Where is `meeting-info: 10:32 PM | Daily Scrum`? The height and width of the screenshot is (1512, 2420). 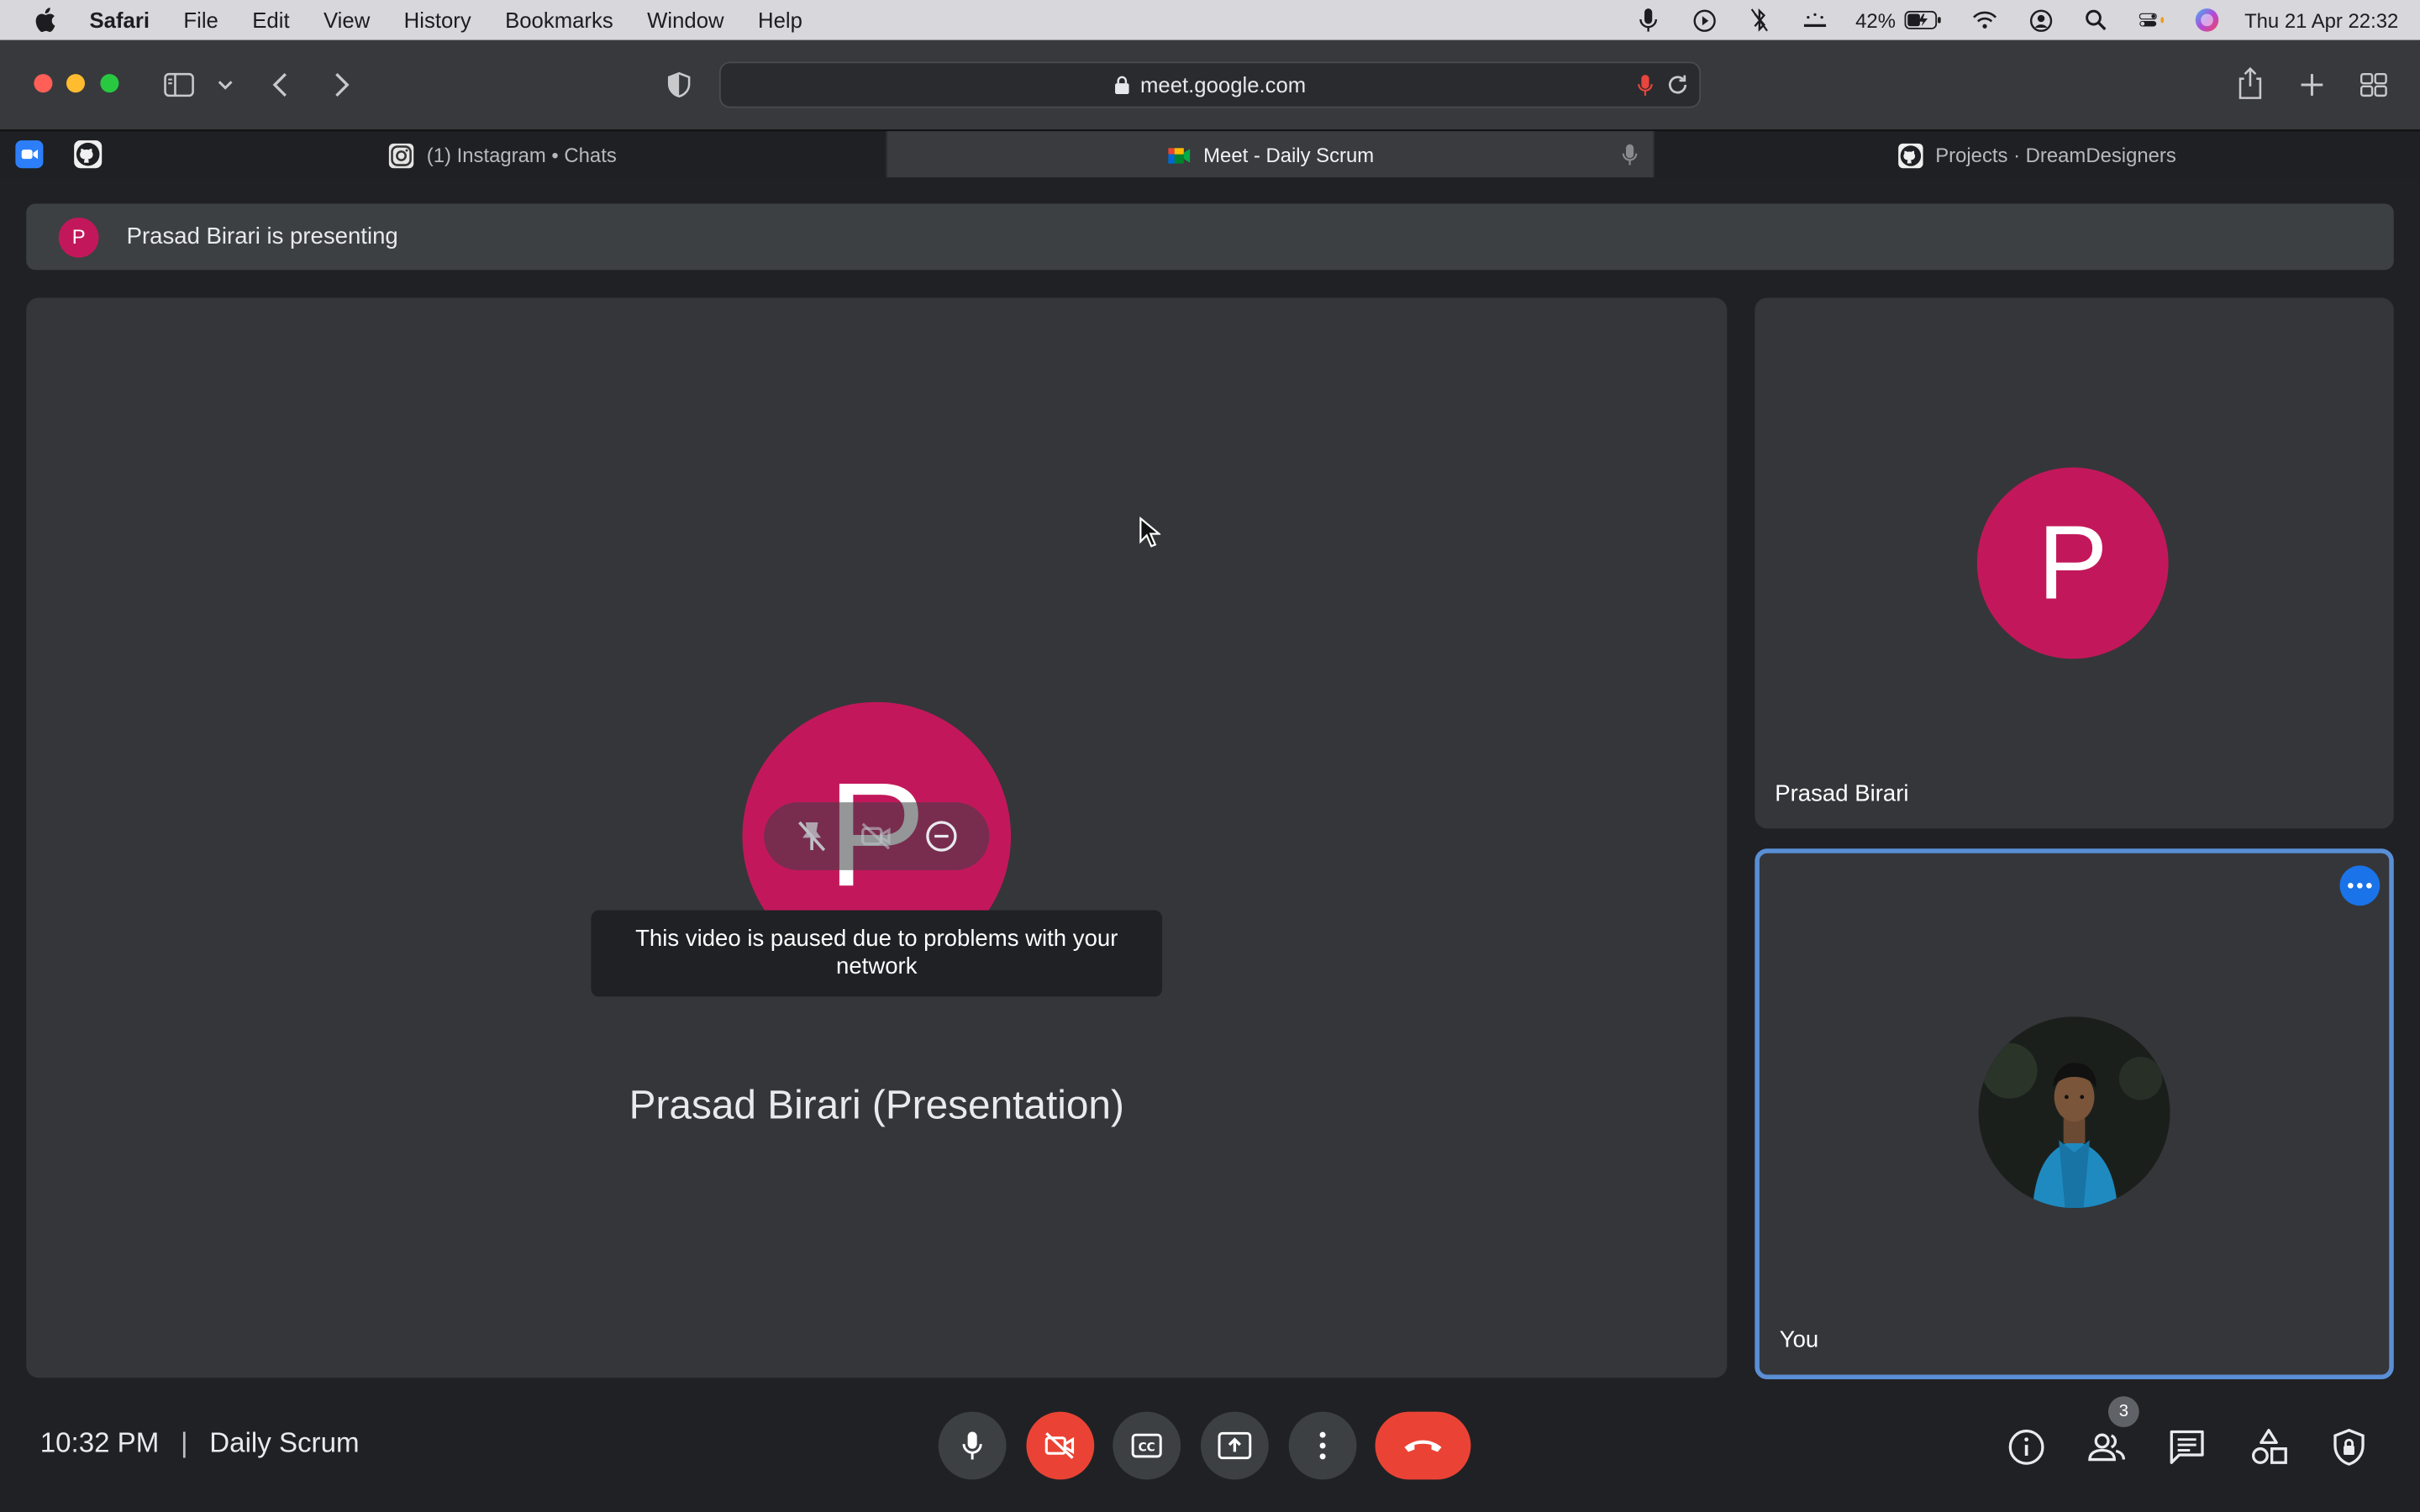
meeting-info: 10:32 PM | Daily Scrum is located at coordinates (200, 1443).